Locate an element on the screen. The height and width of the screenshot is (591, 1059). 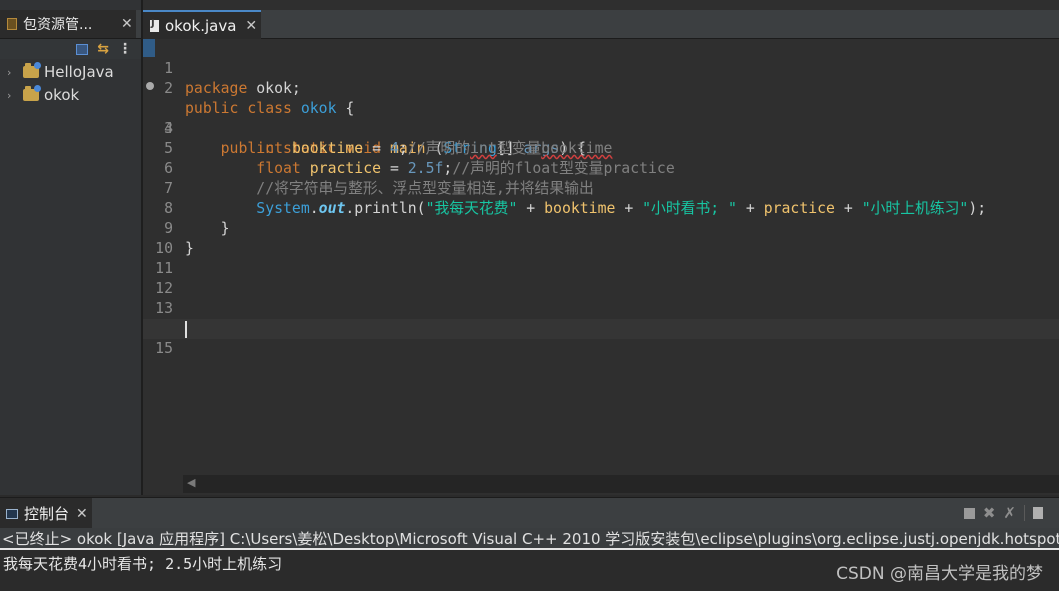
toolbar-separator is located at coordinates (1024, 513).